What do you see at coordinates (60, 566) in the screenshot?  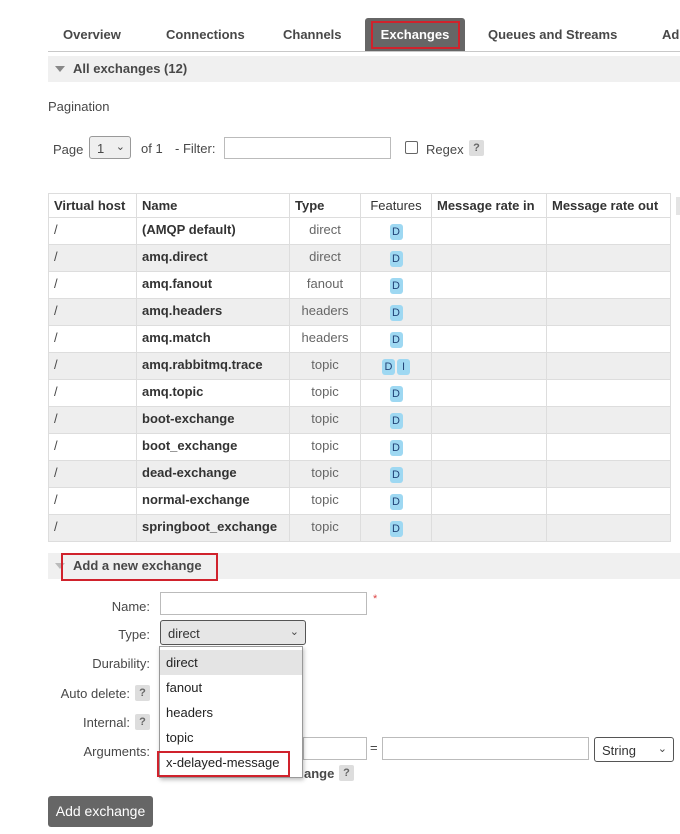 I see `collapse-arrow-icon` at bounding box center [60, 566].